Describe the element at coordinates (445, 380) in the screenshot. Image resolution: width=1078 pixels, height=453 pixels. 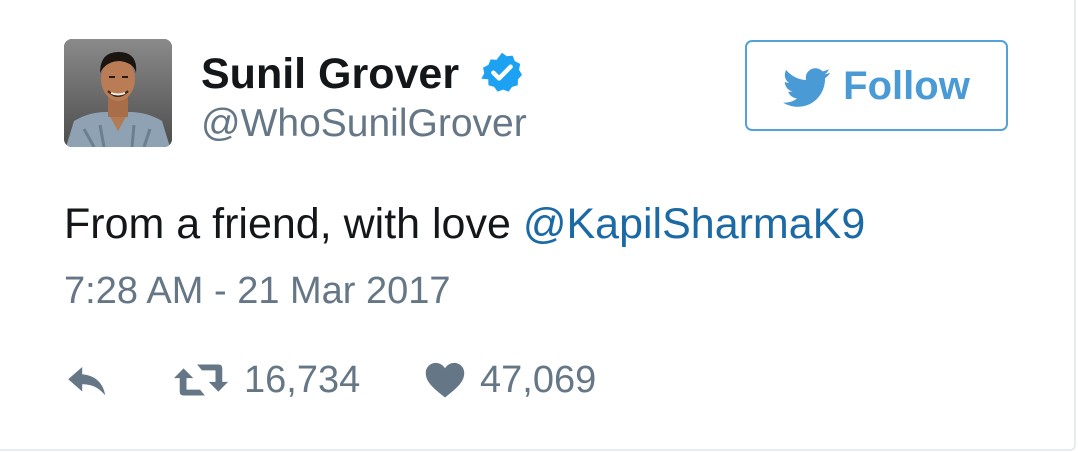
I see `heart-icon` at that location.